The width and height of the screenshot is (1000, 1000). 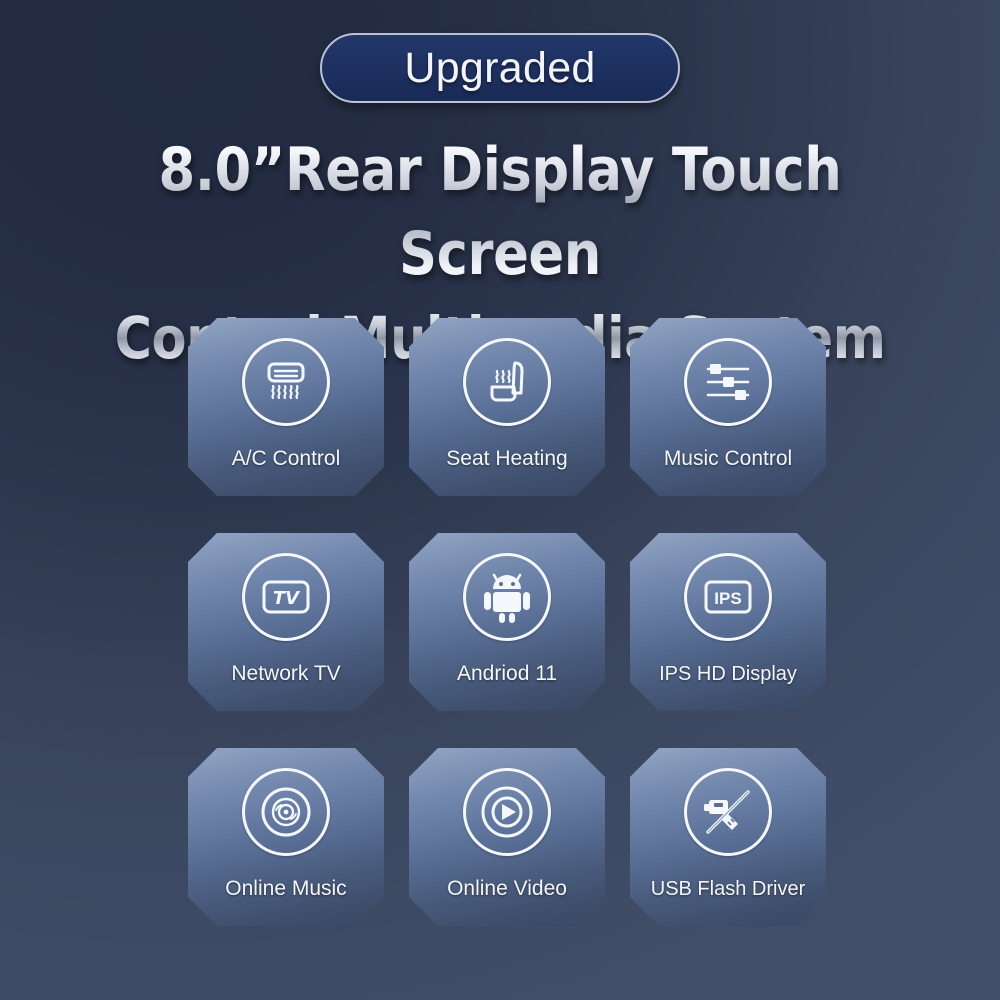 I want to click on feature-tile-ips-screen: IPS HD Display, so click(x=728, y=622).